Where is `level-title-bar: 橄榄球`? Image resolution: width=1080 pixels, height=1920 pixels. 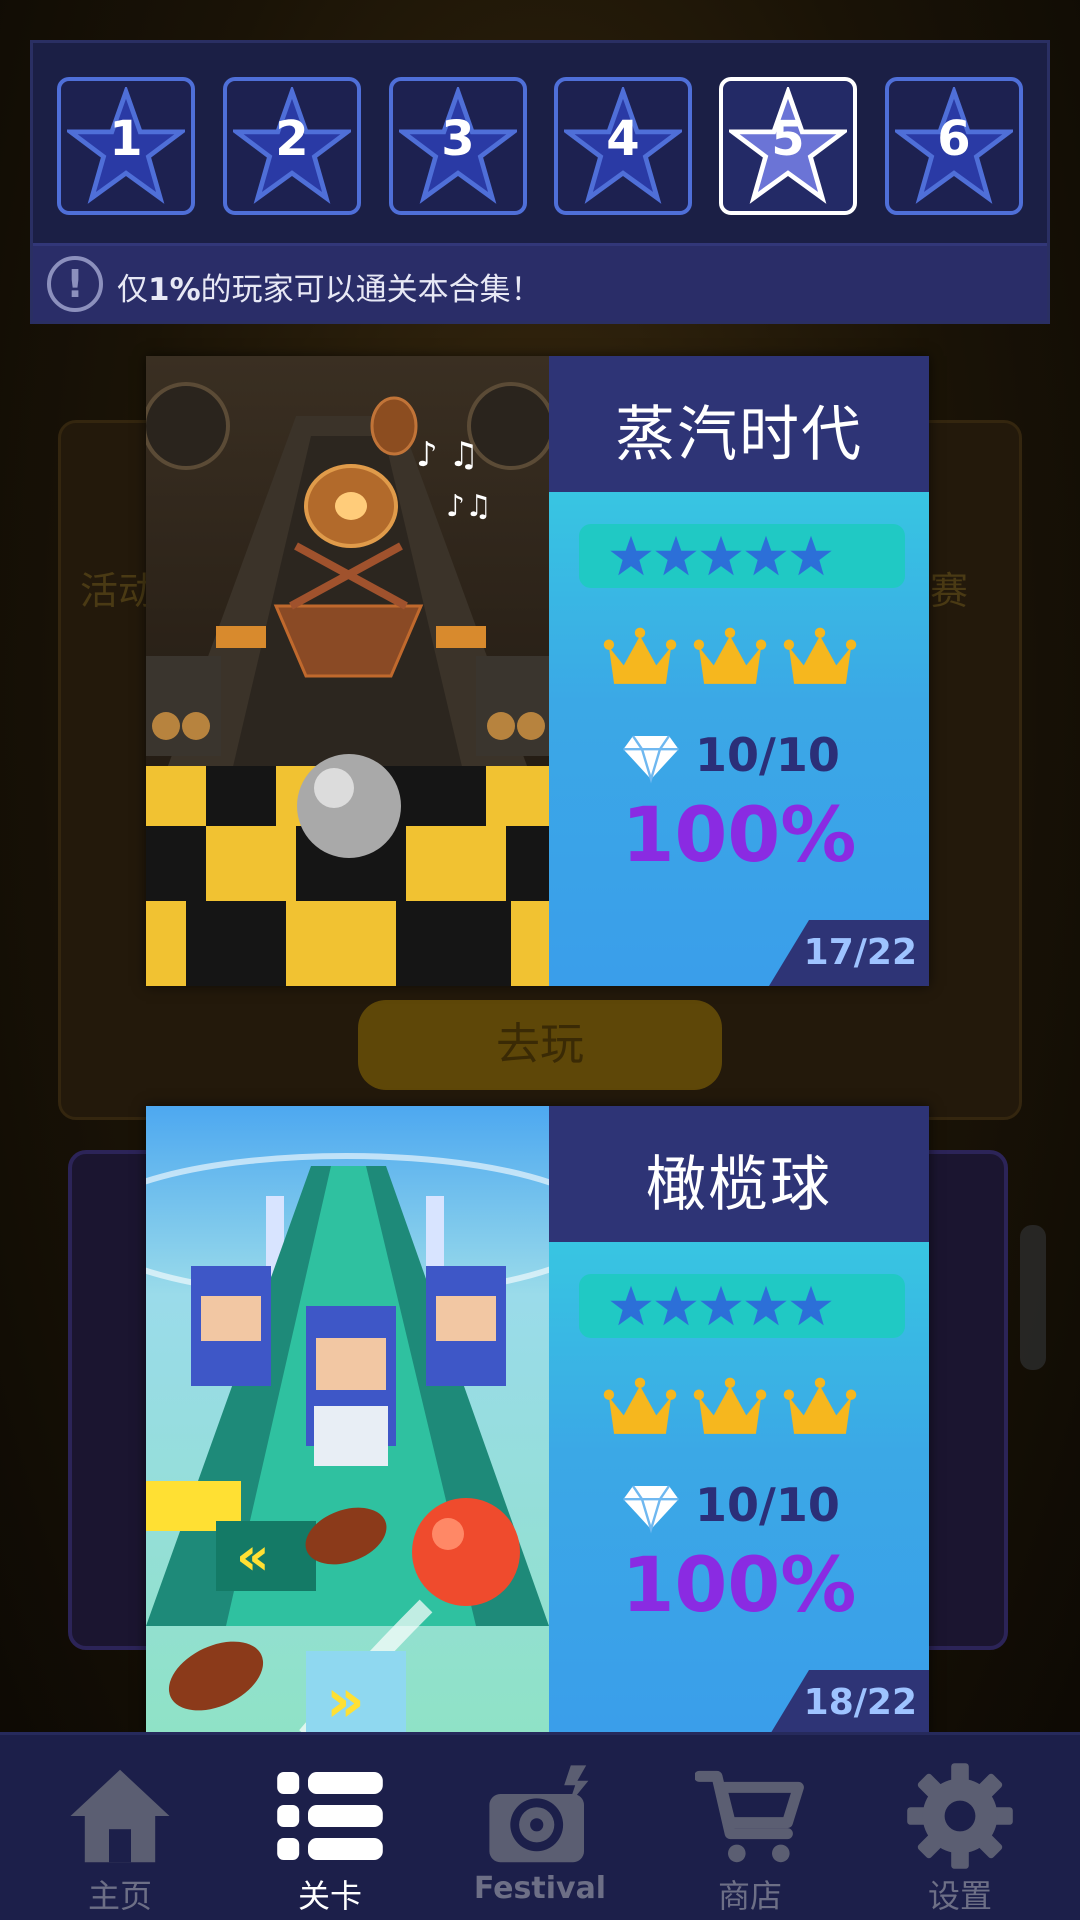
level-title-bar: 橄榄球 is located at coordinates (739, 1174).